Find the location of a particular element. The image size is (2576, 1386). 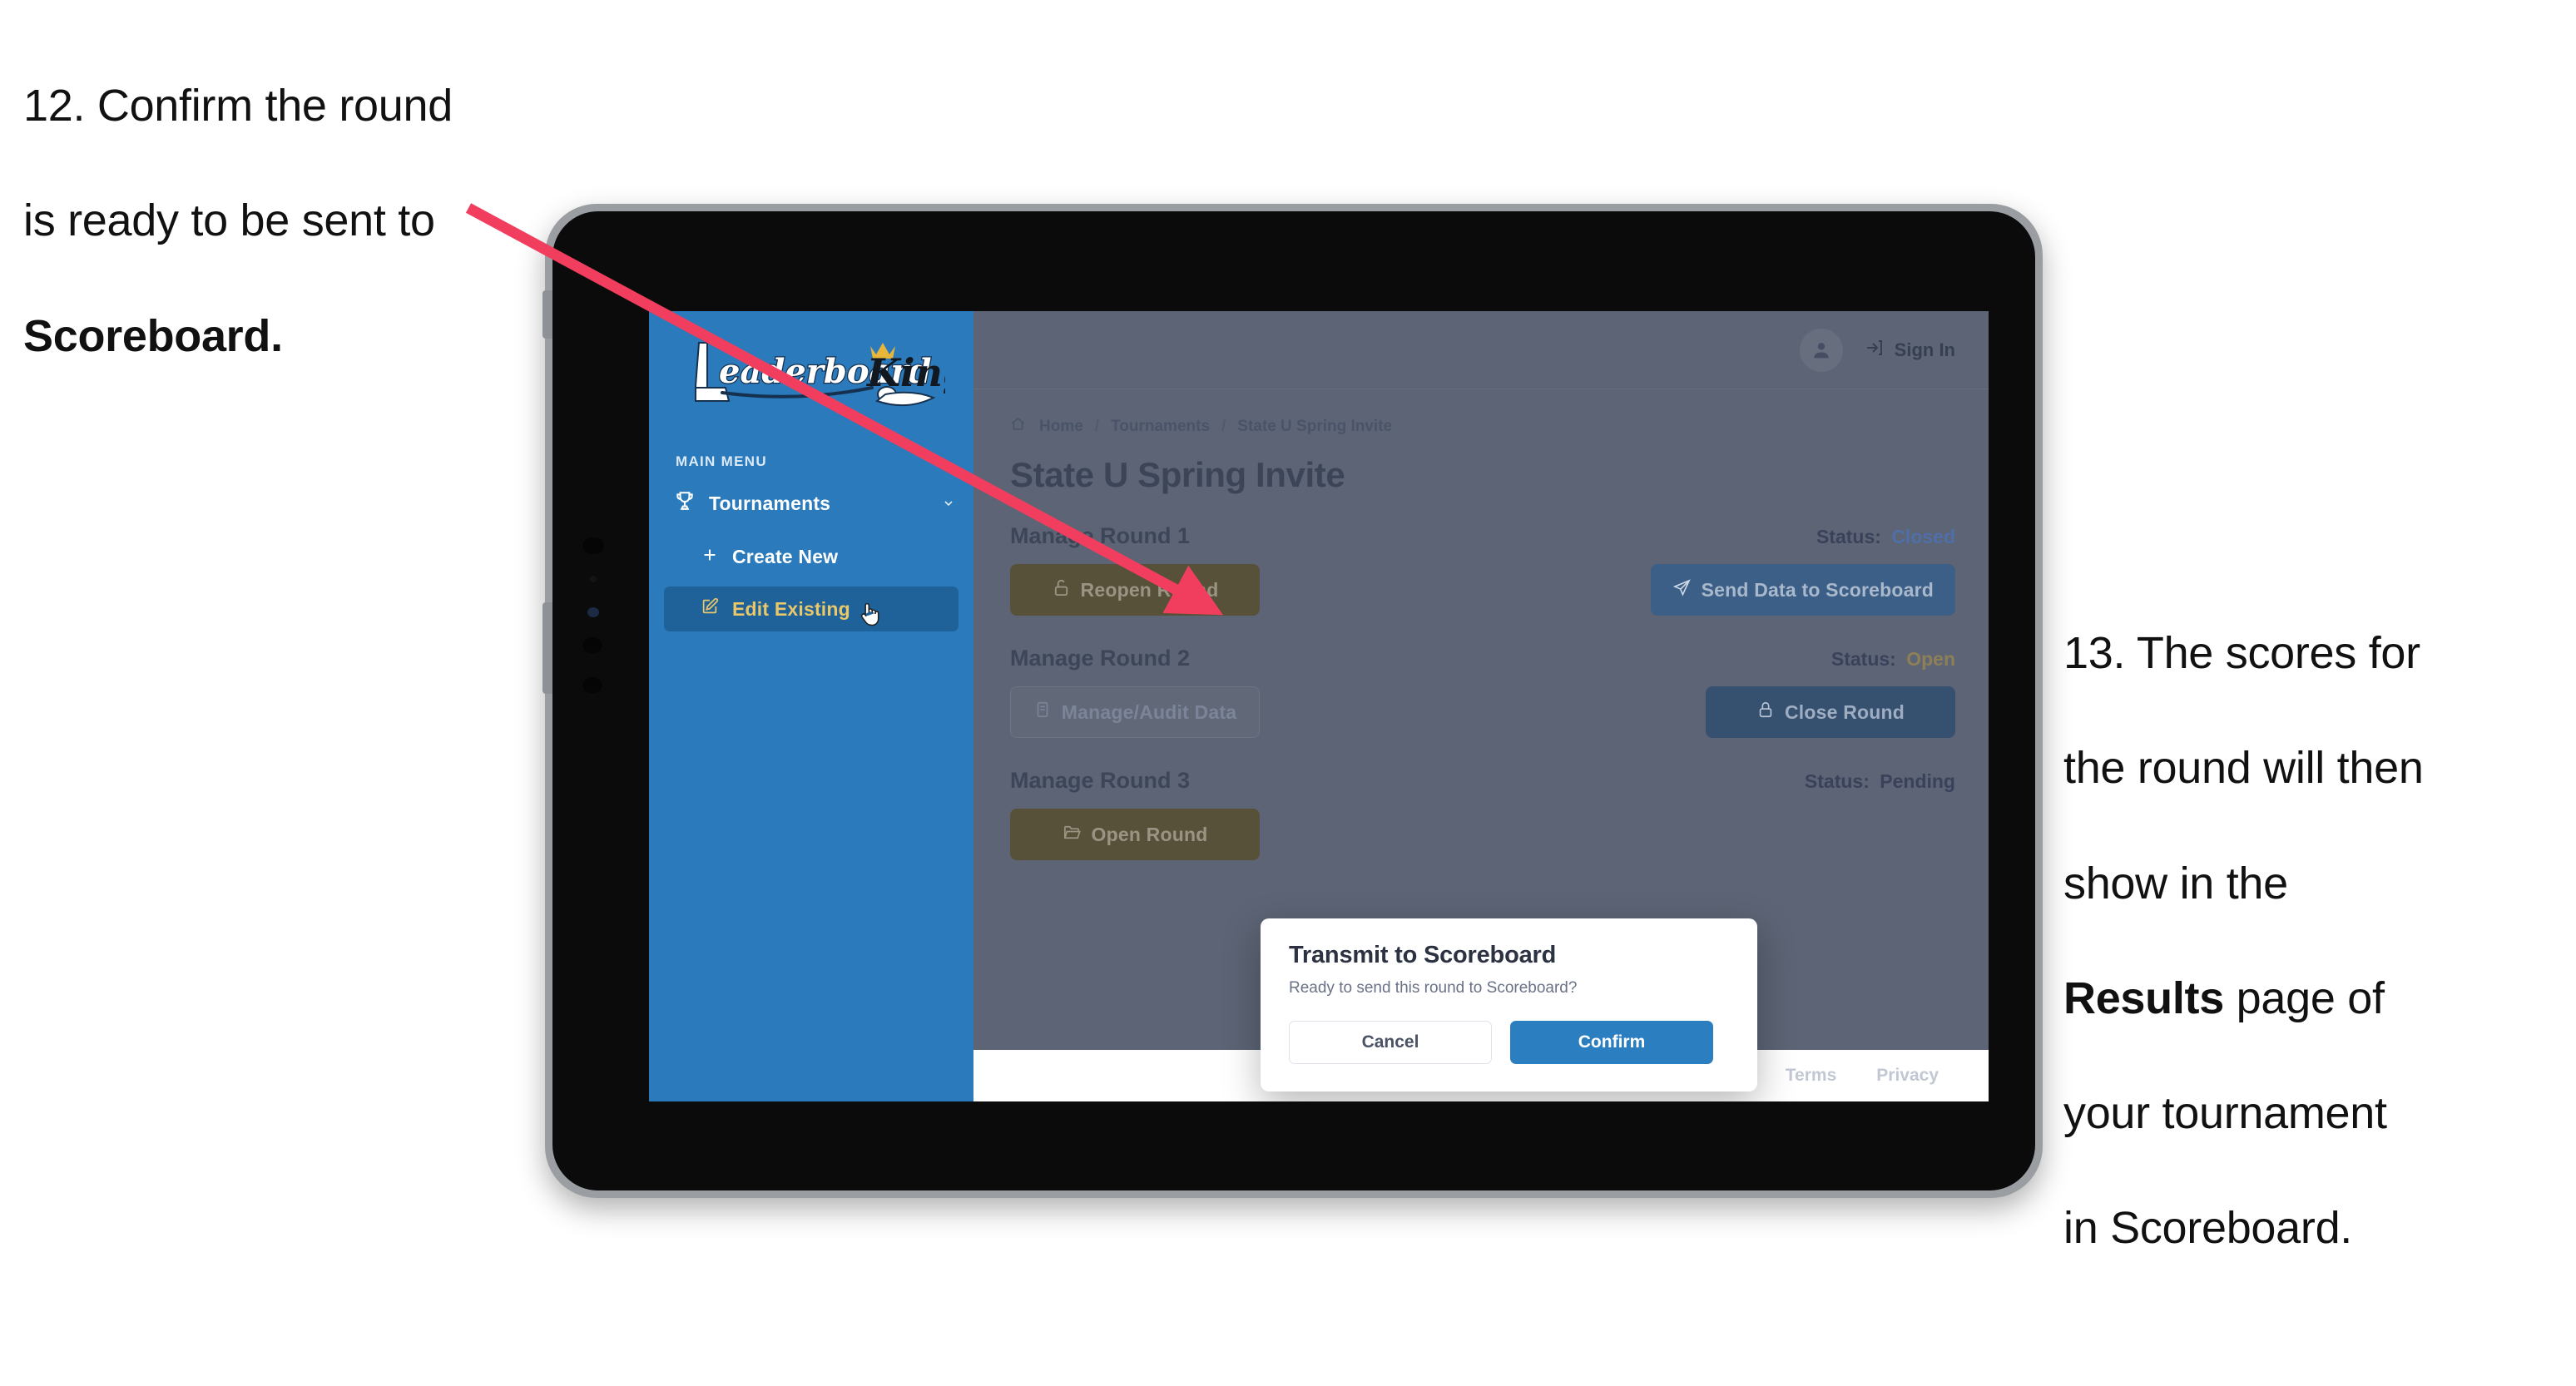

dialog-actions: Cancel Confirm is located at coordinates (1509, 1042).